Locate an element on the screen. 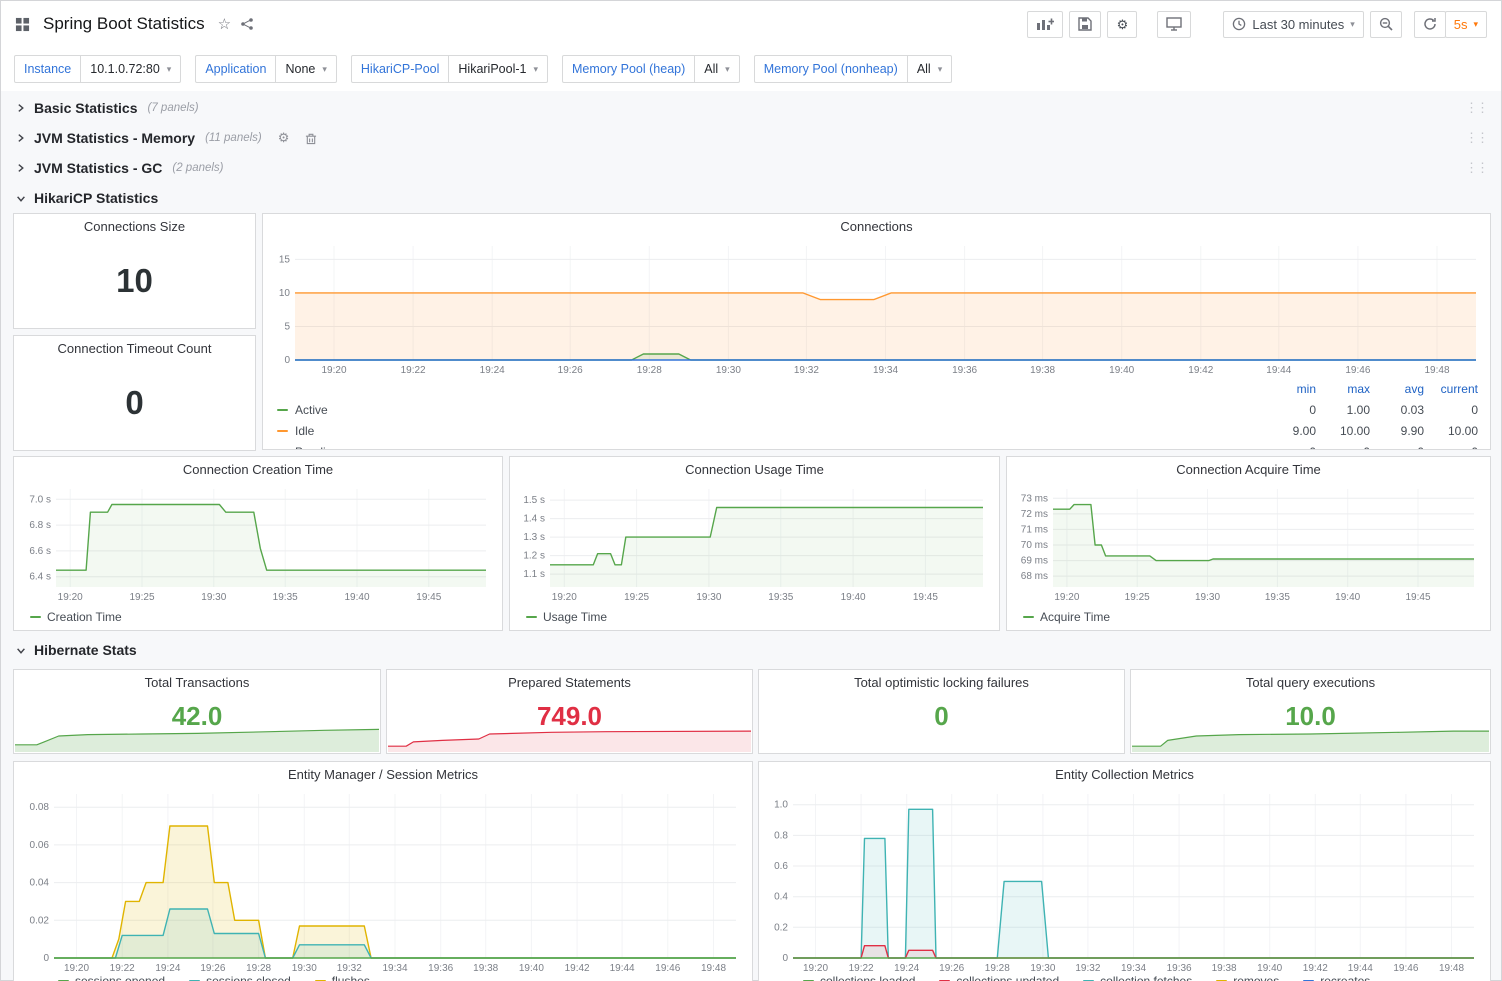  dashboards-grid-icon is located at coordinates (22, 24).